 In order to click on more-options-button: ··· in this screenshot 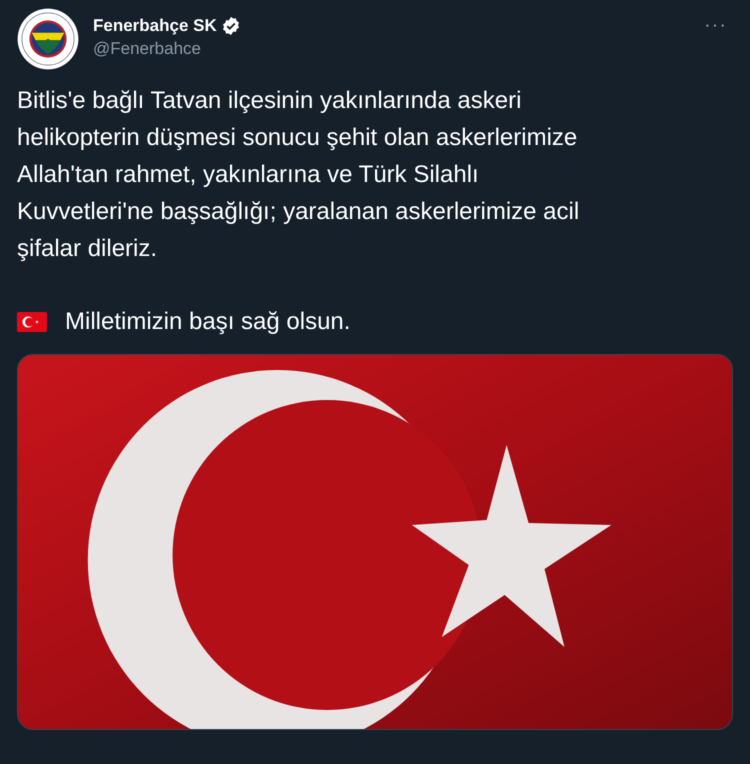, I will do `click(715, 25)`.